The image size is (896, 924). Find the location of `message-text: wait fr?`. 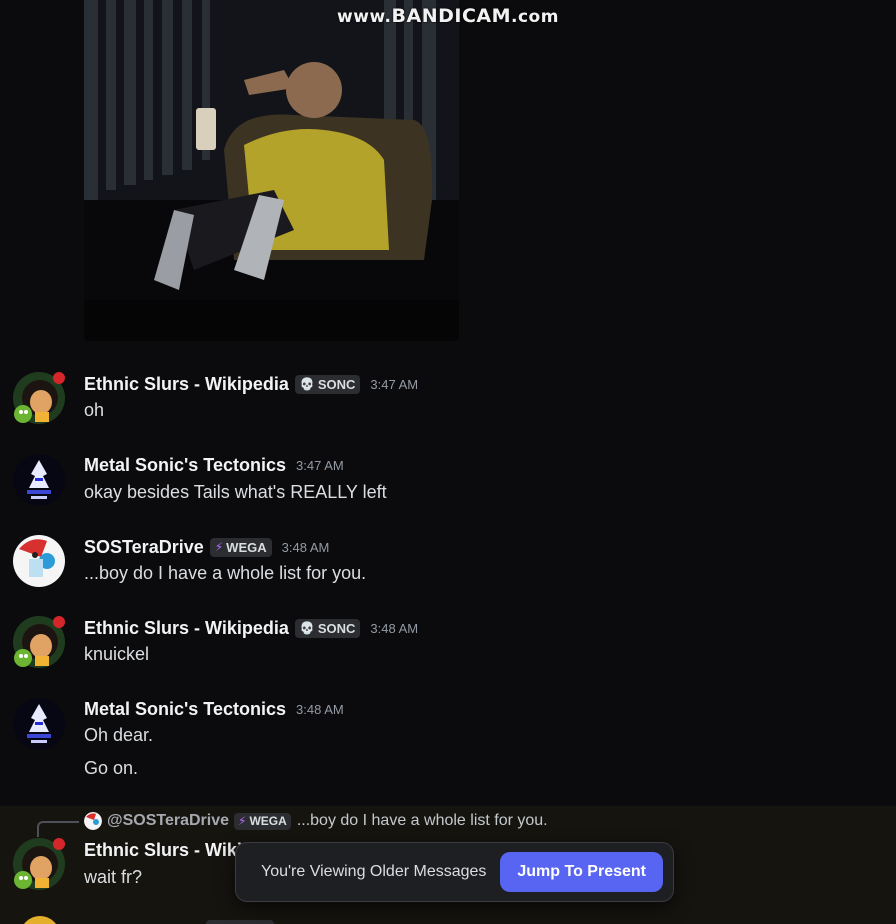

message-text: wait fr? is located at coordinates (113, 877).